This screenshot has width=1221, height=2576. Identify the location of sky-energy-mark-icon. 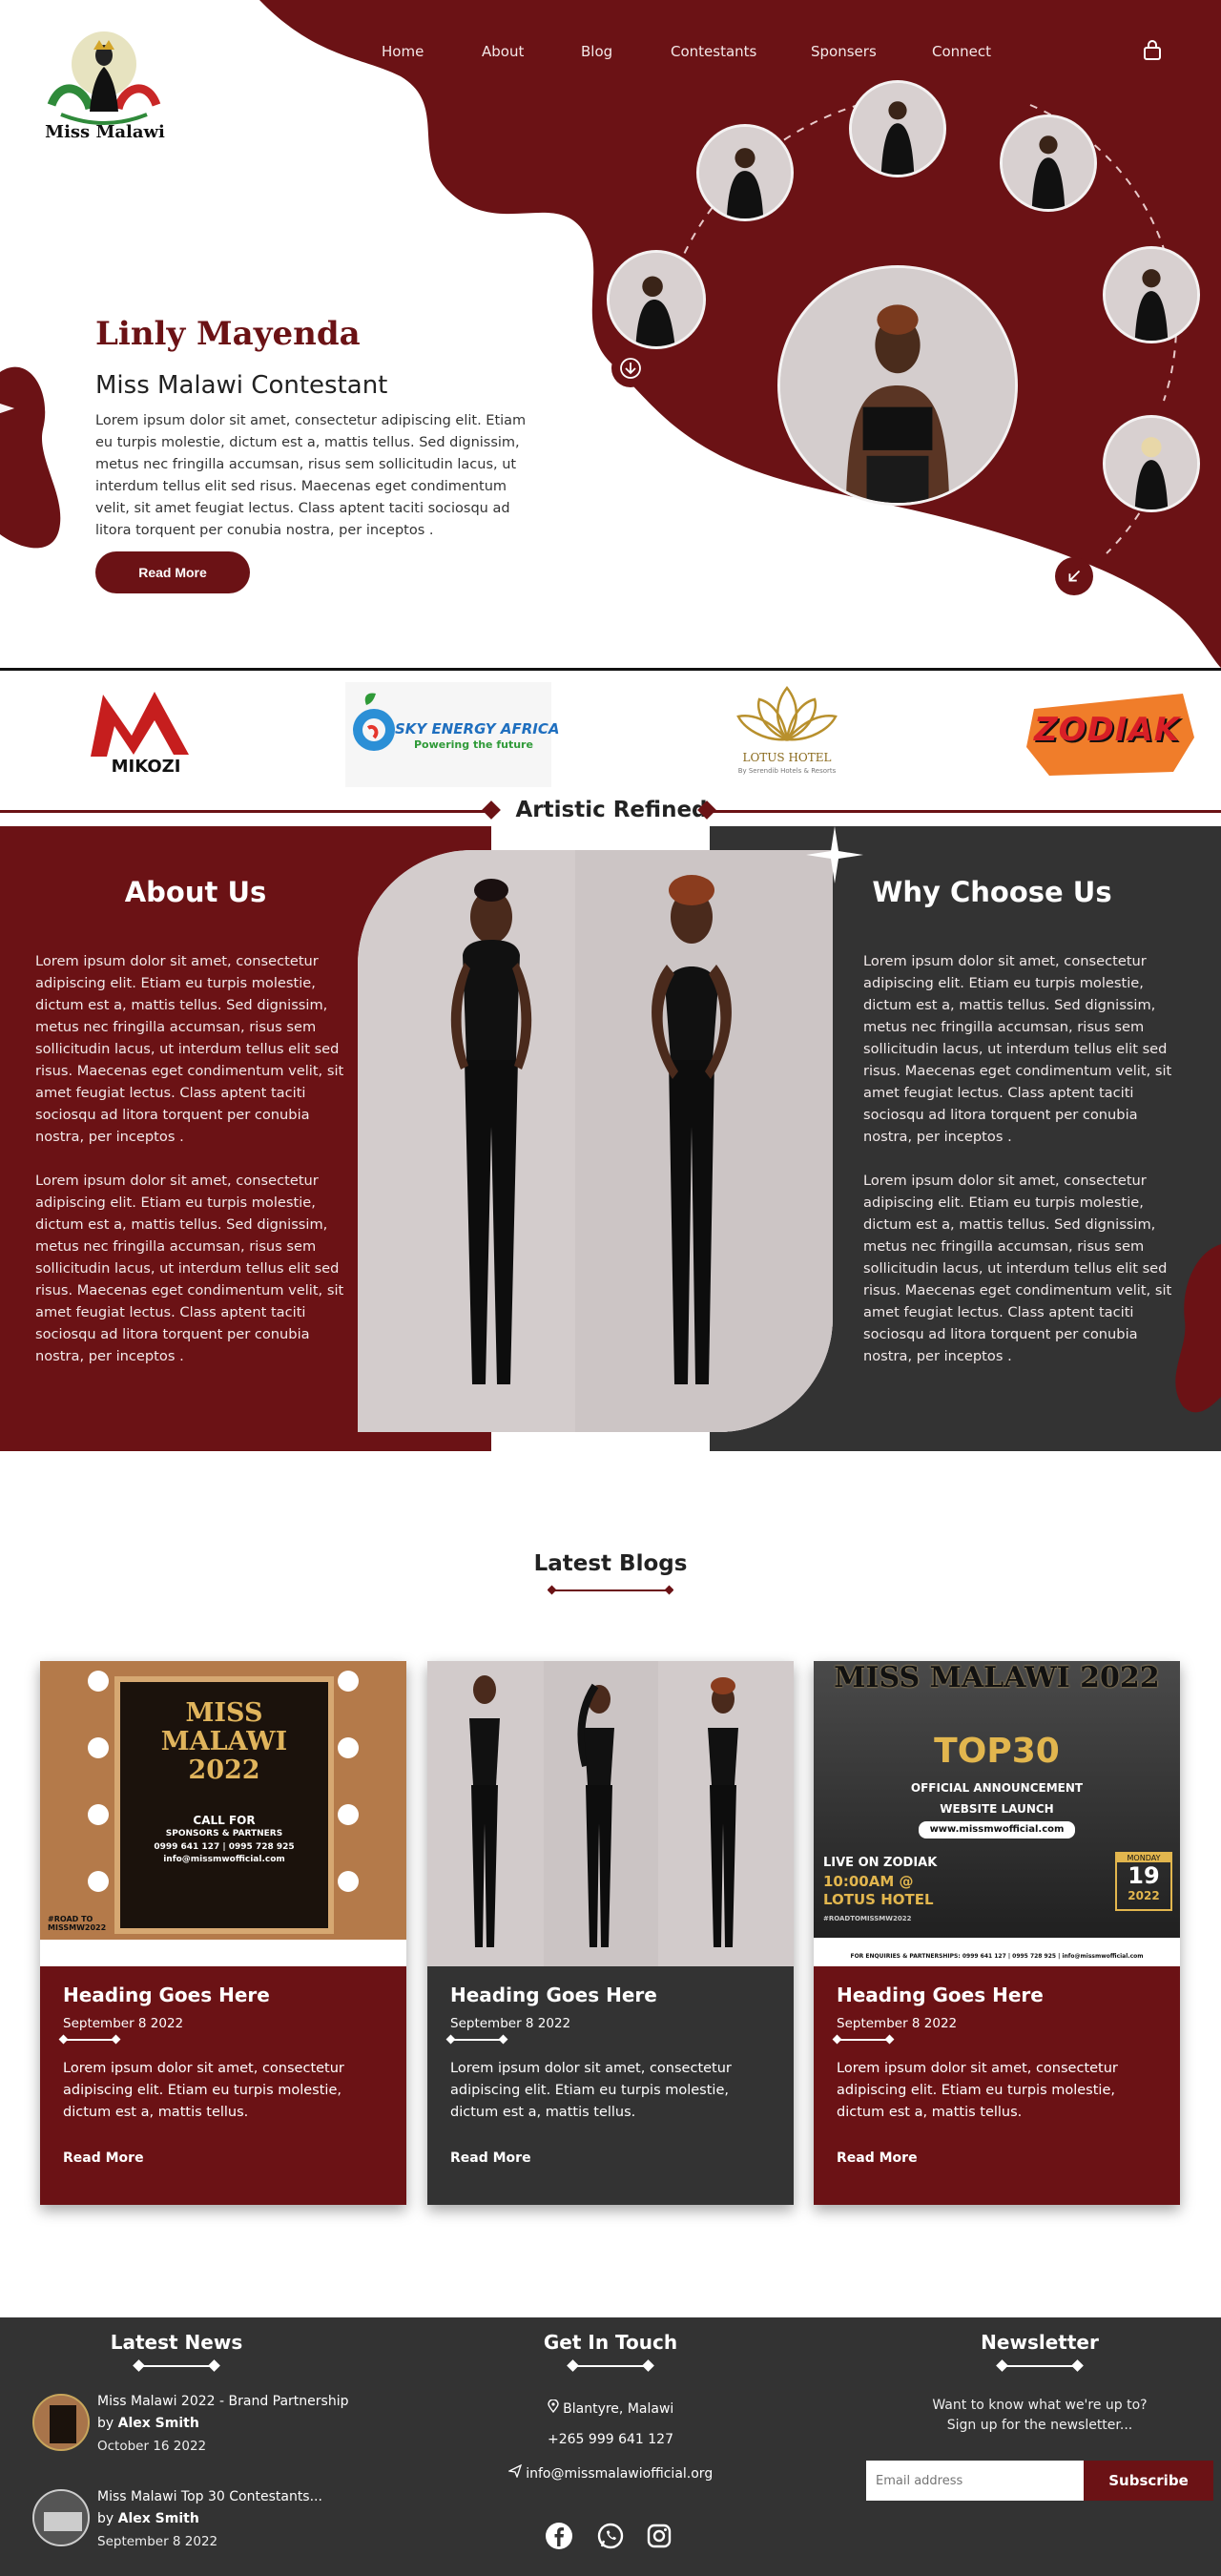
(374, 722).